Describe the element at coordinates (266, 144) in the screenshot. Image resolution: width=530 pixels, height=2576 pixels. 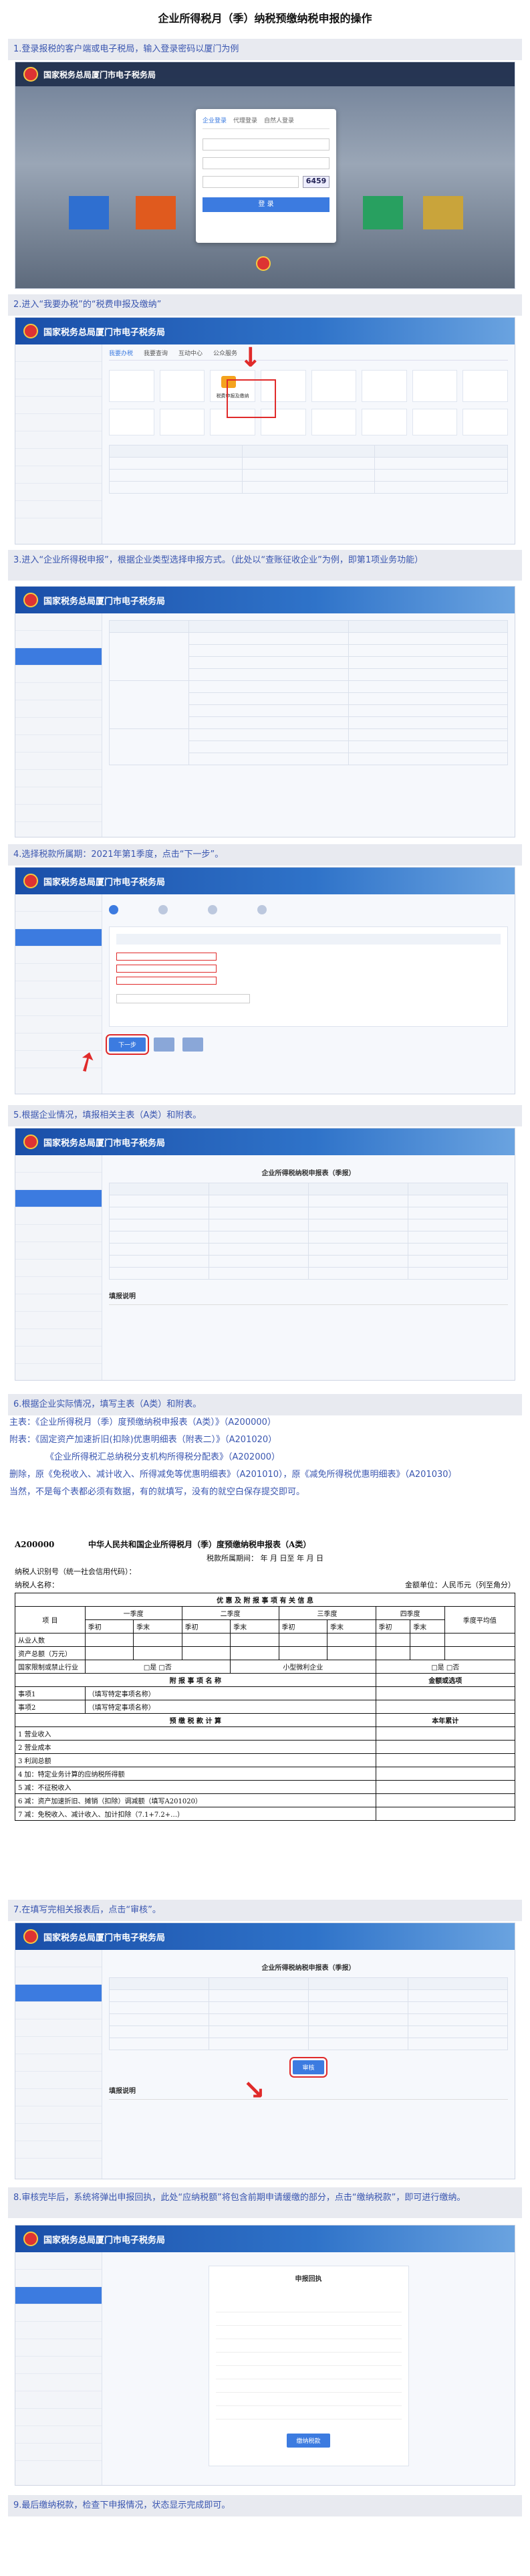
I see `username-input` at that location.